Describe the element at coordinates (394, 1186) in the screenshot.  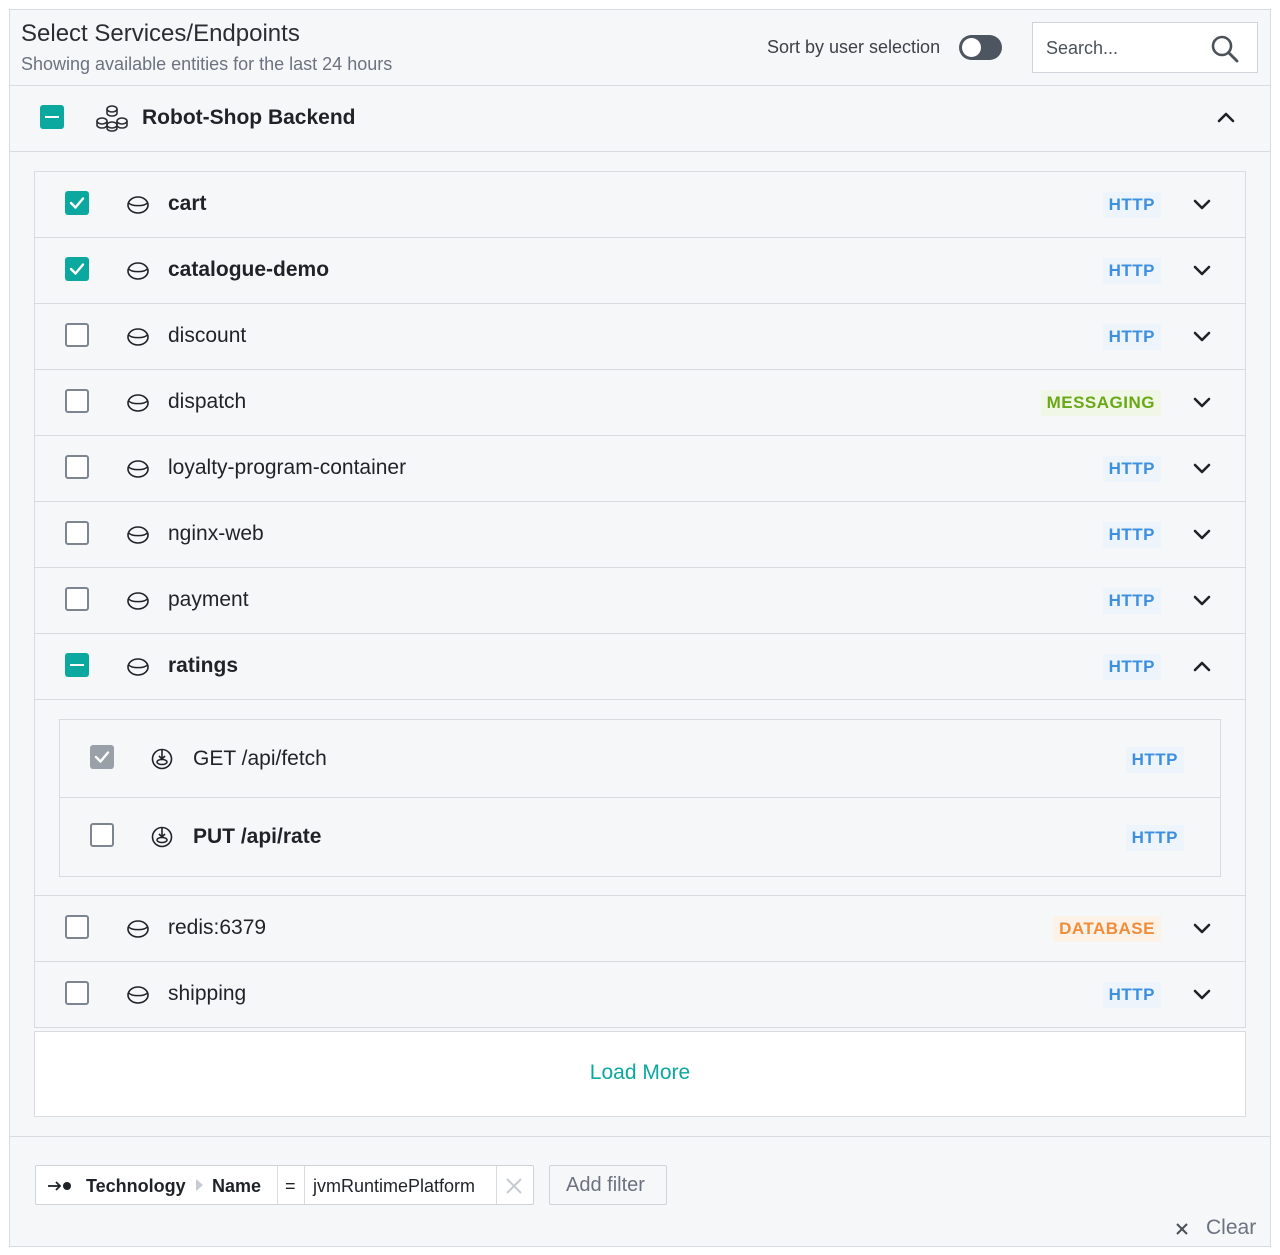
I see `filter-value: jvmRuntimePlatform` at that location.